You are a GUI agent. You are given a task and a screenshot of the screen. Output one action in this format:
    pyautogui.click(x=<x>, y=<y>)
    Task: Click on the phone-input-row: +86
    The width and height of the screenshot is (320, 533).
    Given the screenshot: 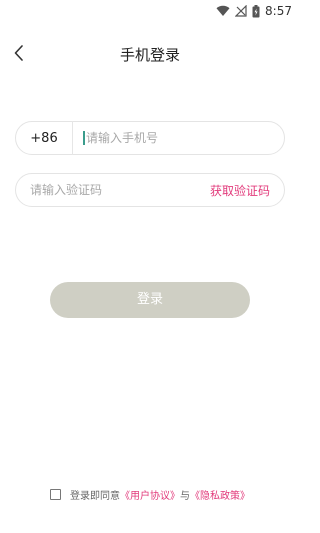 What is the action you would take?
    pyautogui.click(x=150, y=138)
    